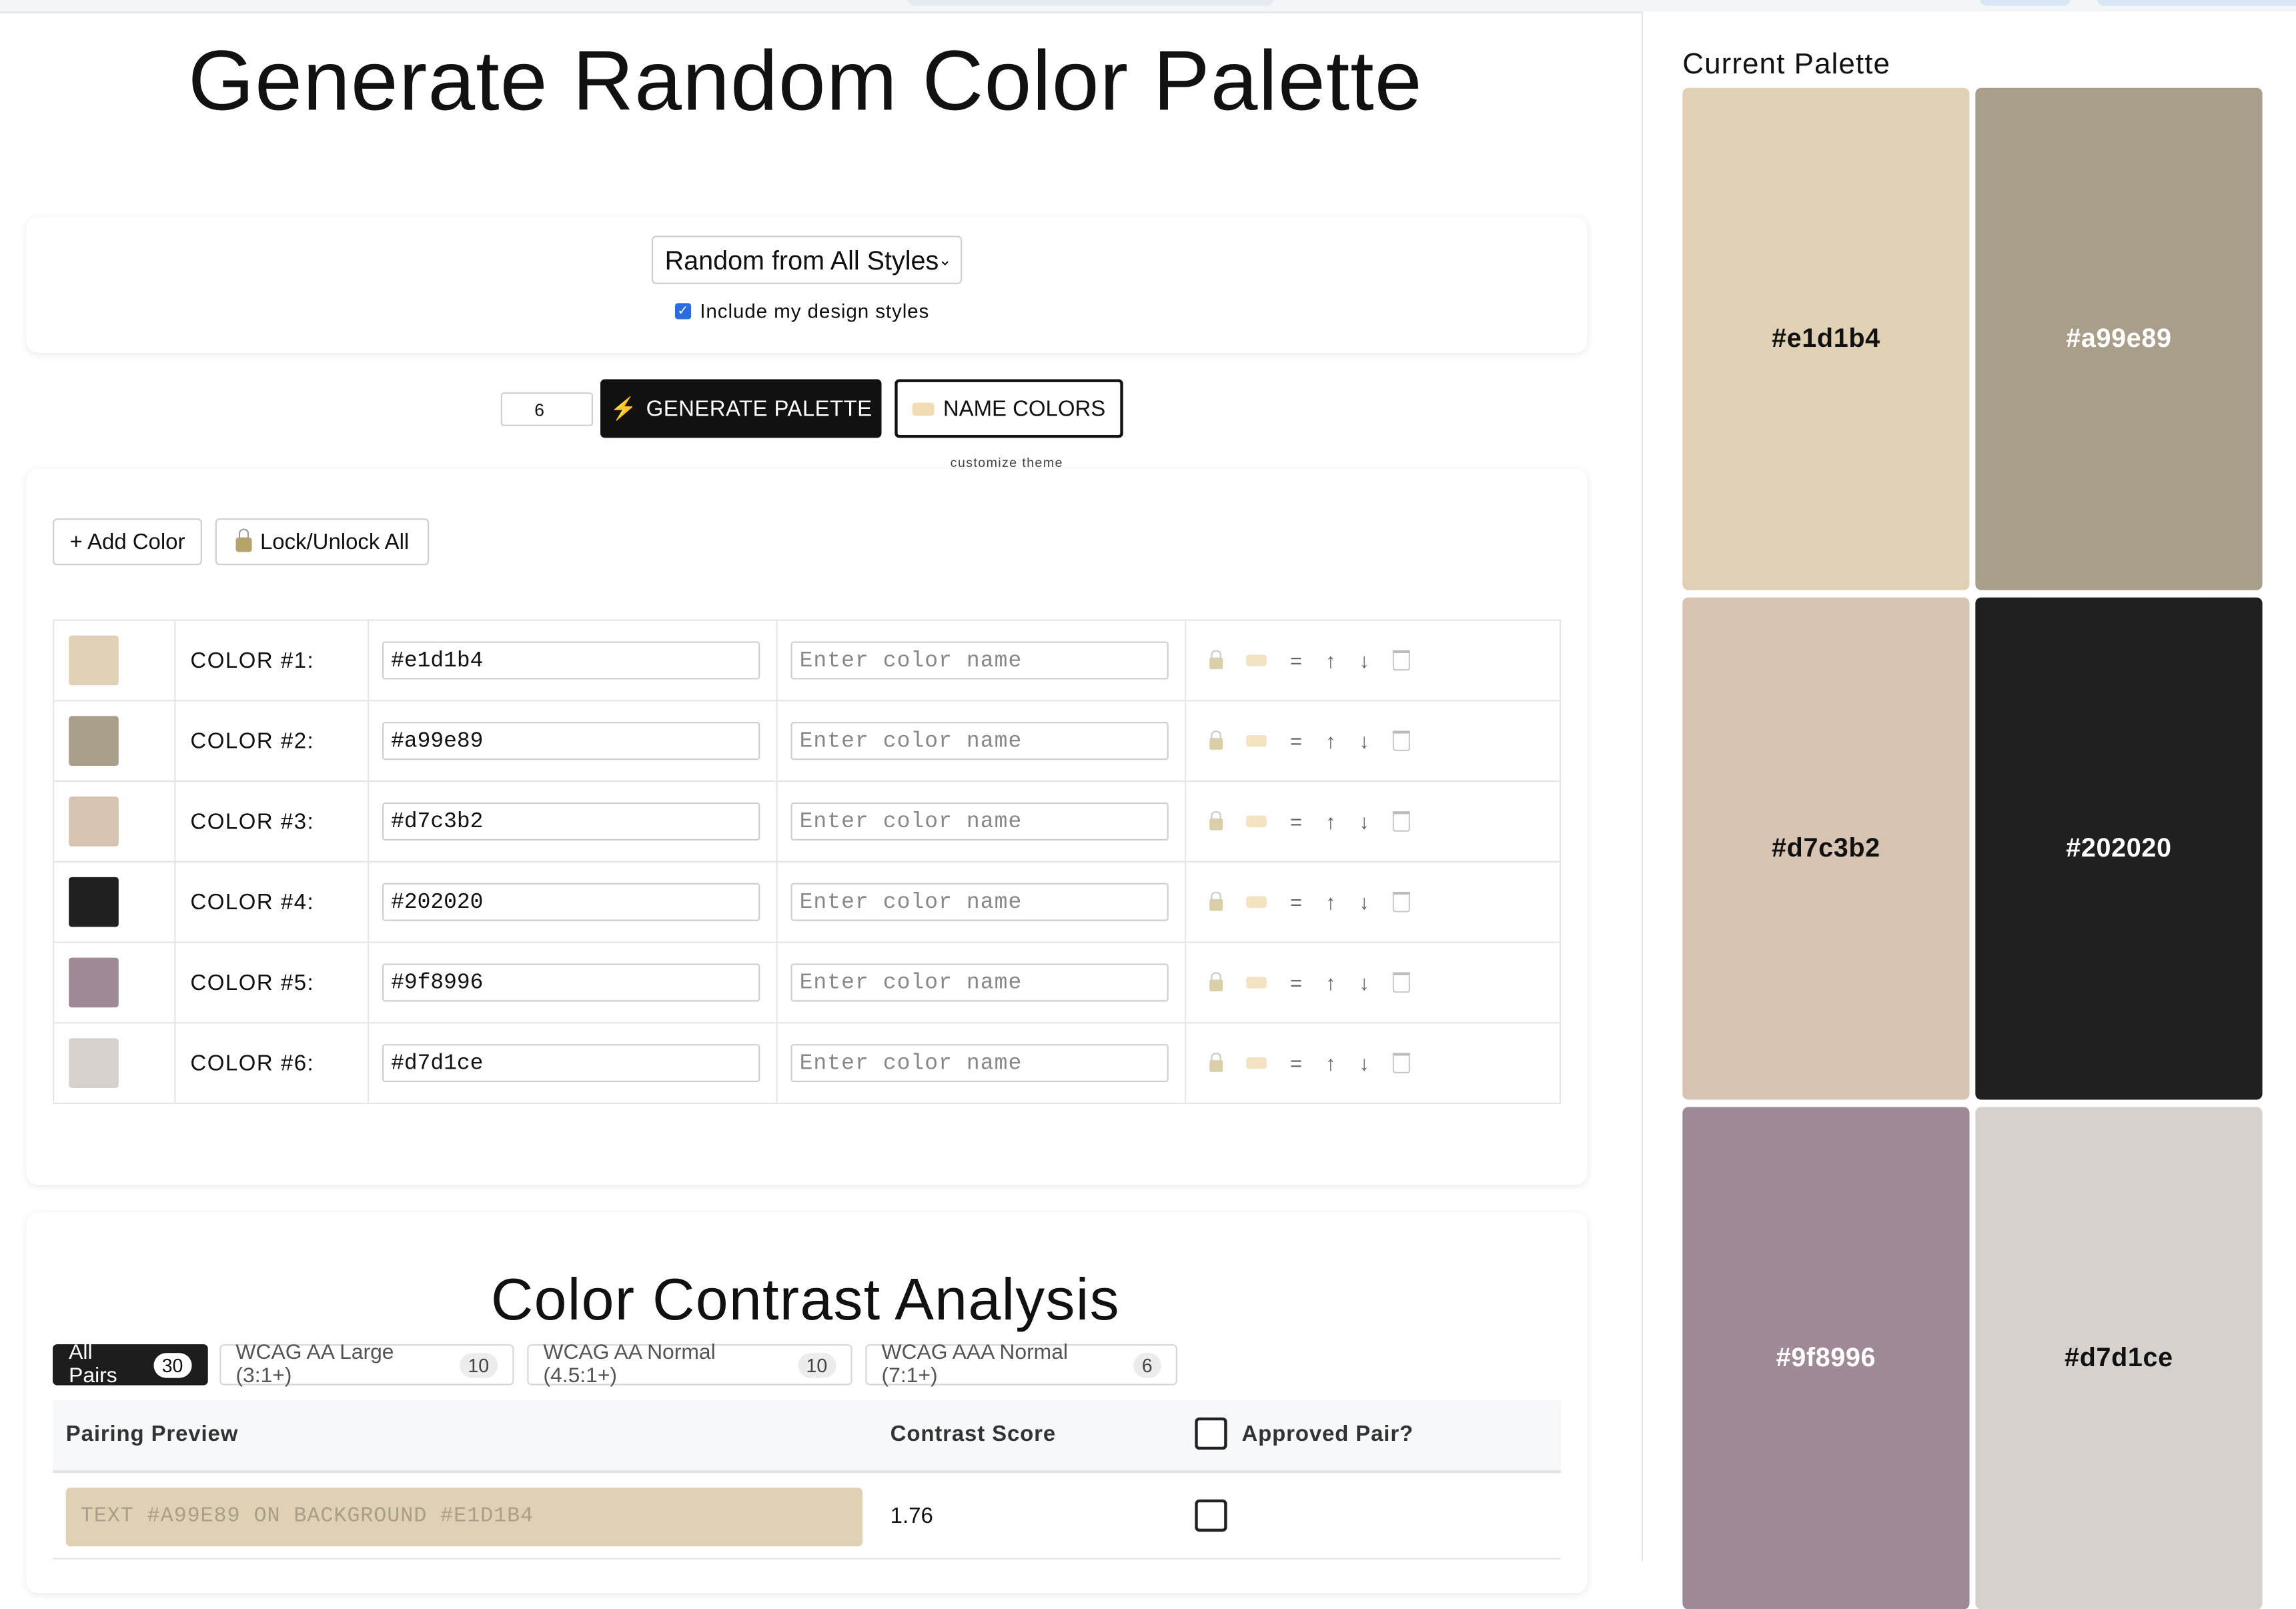 The width and height of the screenshot is (2296, 1609). Describe the element at coordinates (805, 81) in the screenshot. I see `page-title: Generate Random Color Palette` at that location.